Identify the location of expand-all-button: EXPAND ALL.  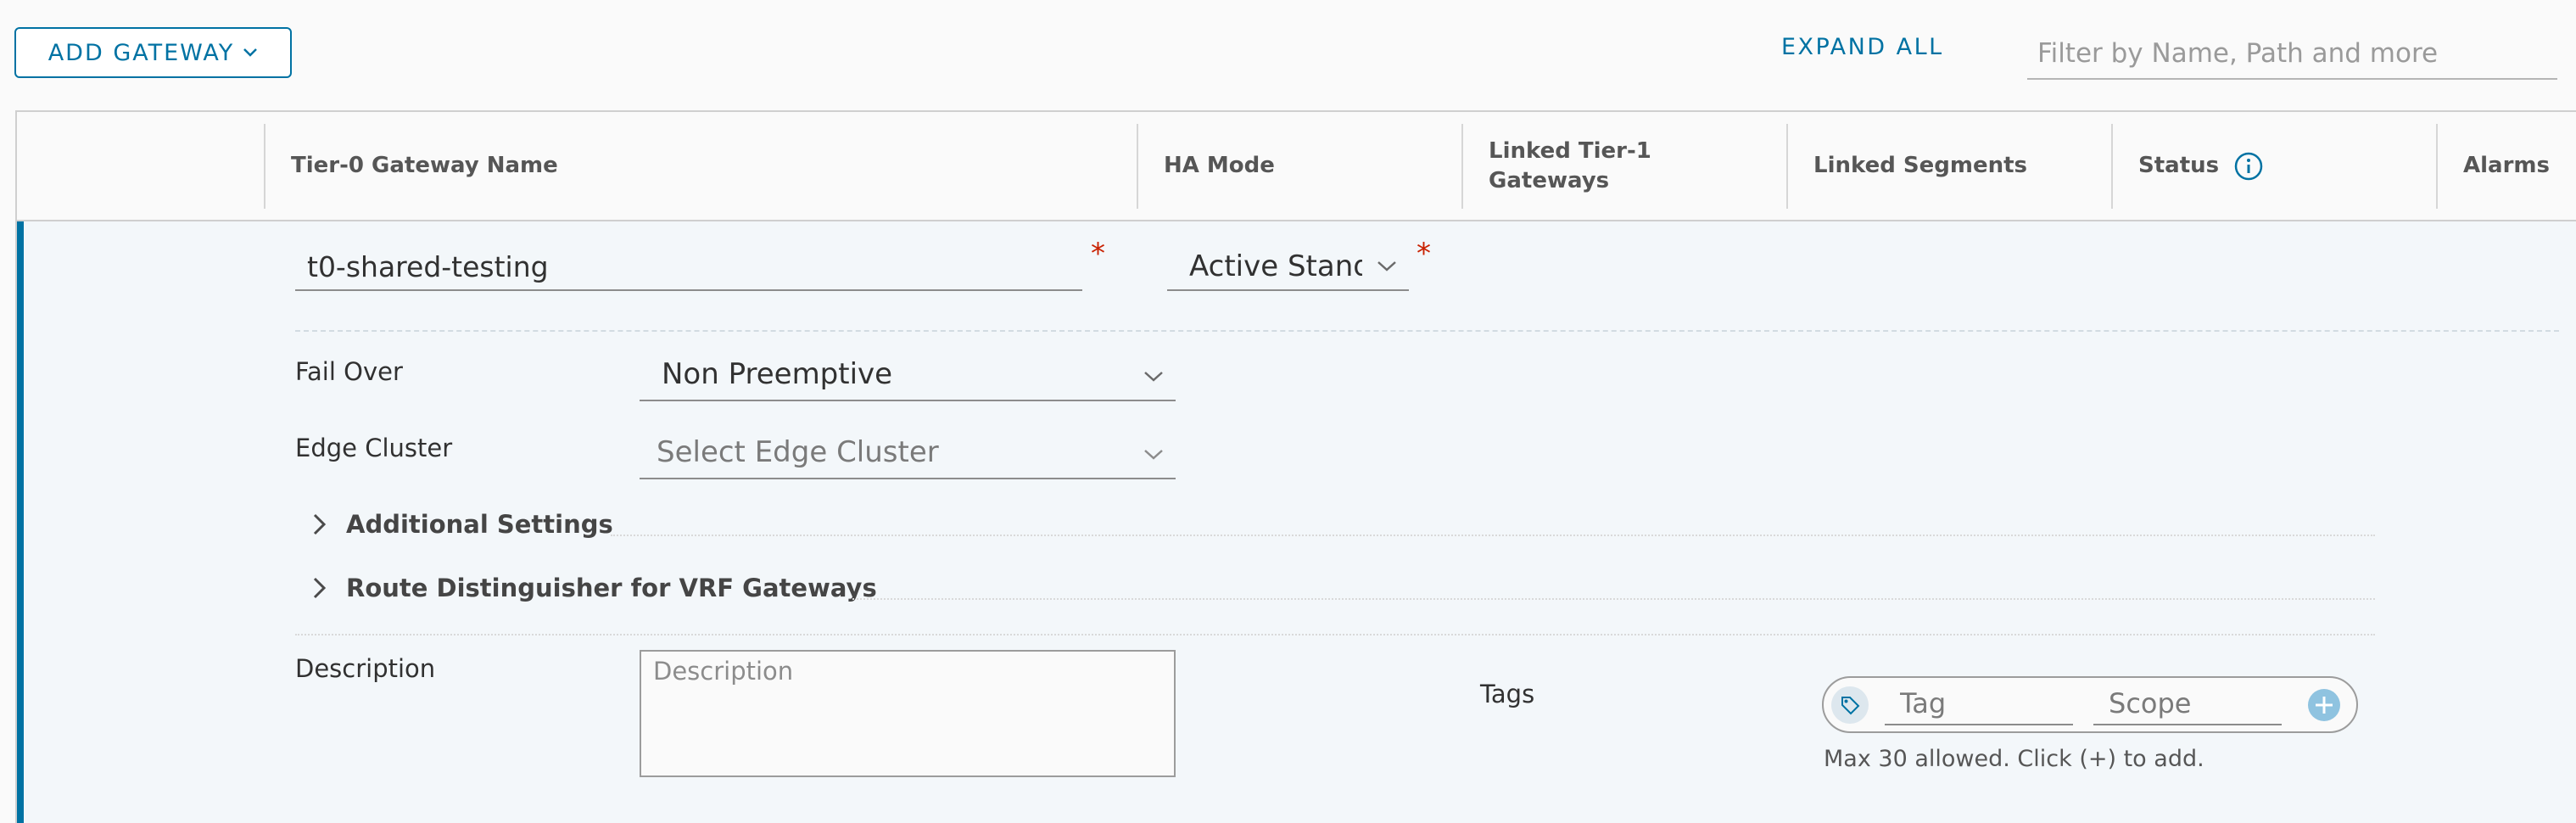
(1862, 47).